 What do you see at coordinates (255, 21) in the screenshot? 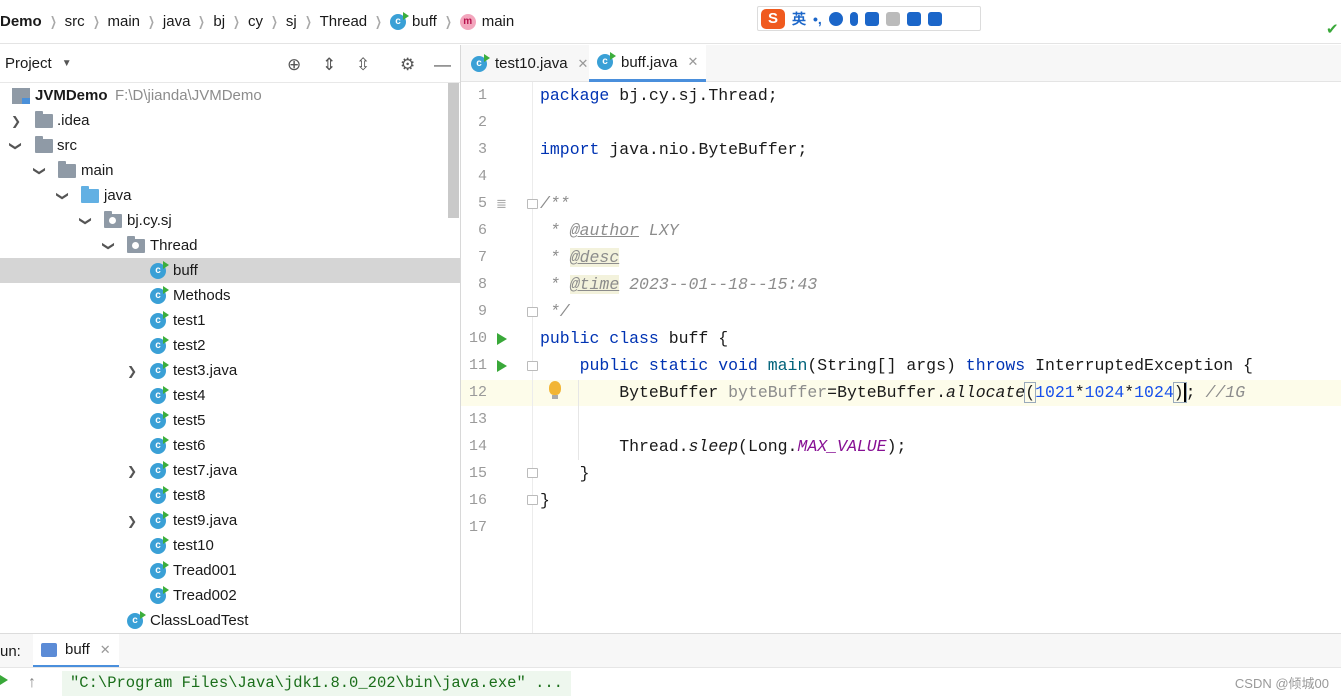
I see `breadcrumb-cy: cy` at bounding box center [255, 21].